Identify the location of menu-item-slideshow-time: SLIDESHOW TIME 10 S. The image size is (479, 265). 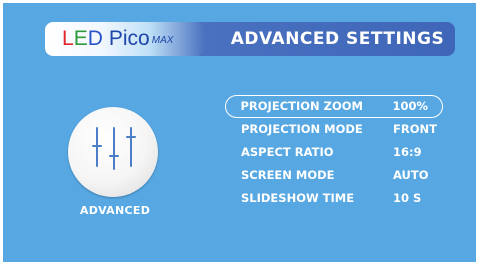
(334, 198).